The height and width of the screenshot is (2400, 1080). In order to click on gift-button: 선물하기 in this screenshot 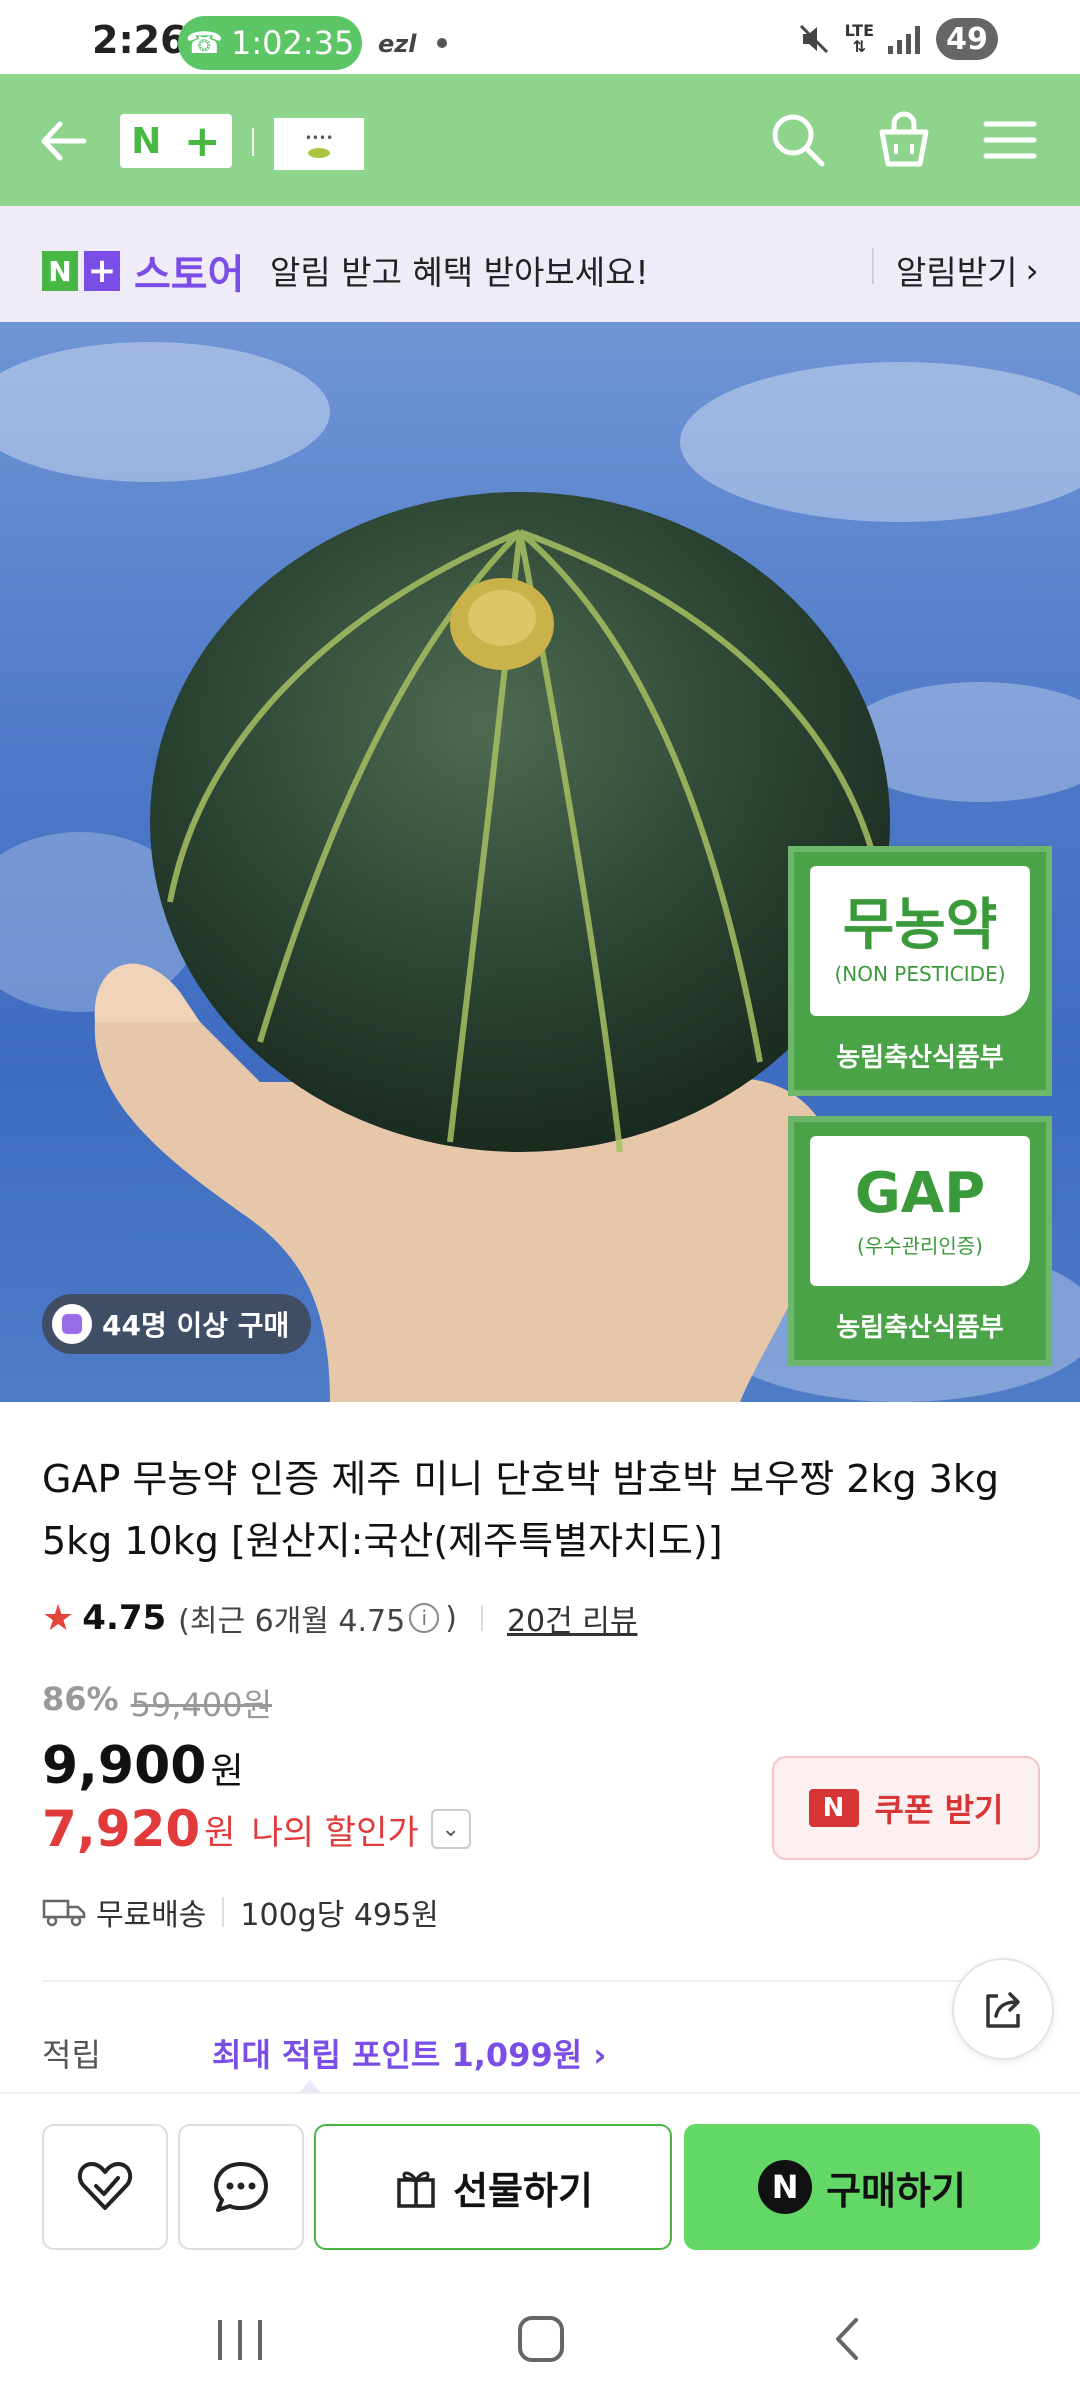, I will do `click(493, 2187)`.